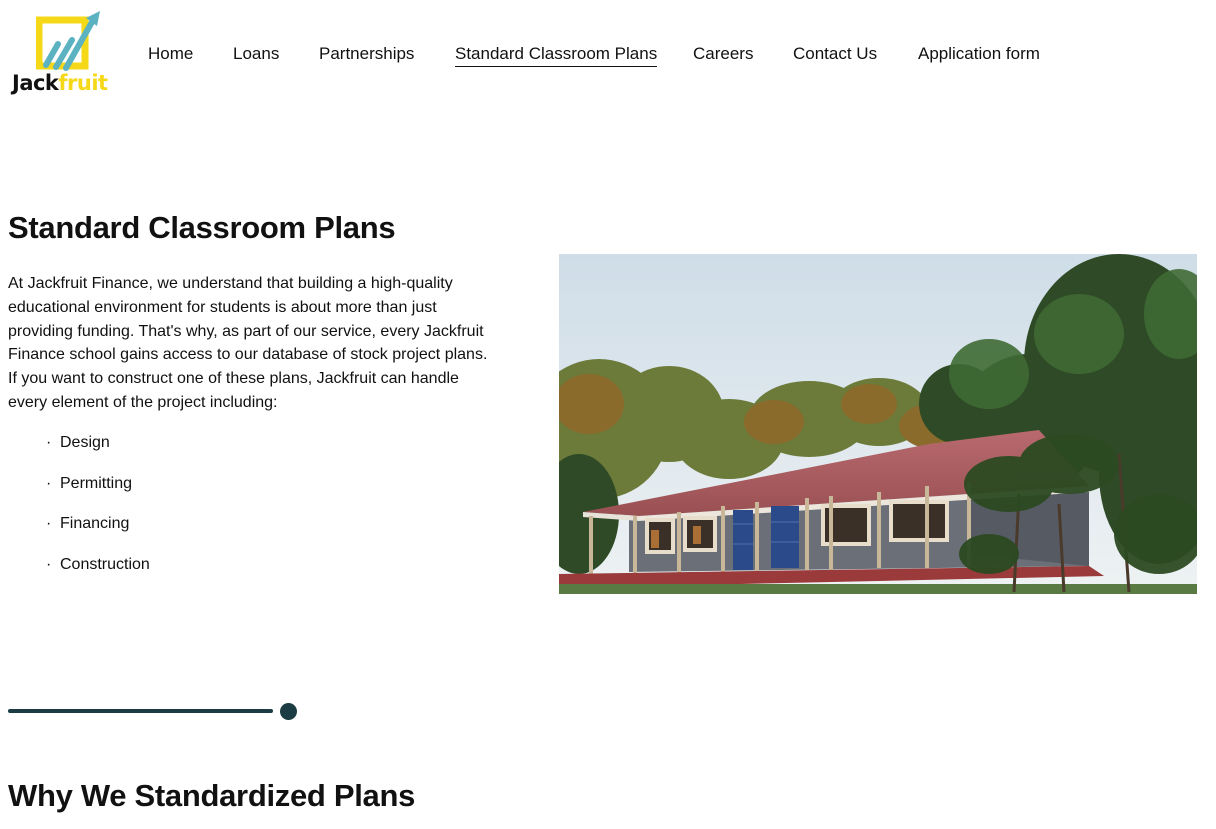 Image resolution: width=1216 pixels, height=829 pixels. Describe the element at coordinates (85, 442) in the screenshot. I see `service-design: Design` at that location.